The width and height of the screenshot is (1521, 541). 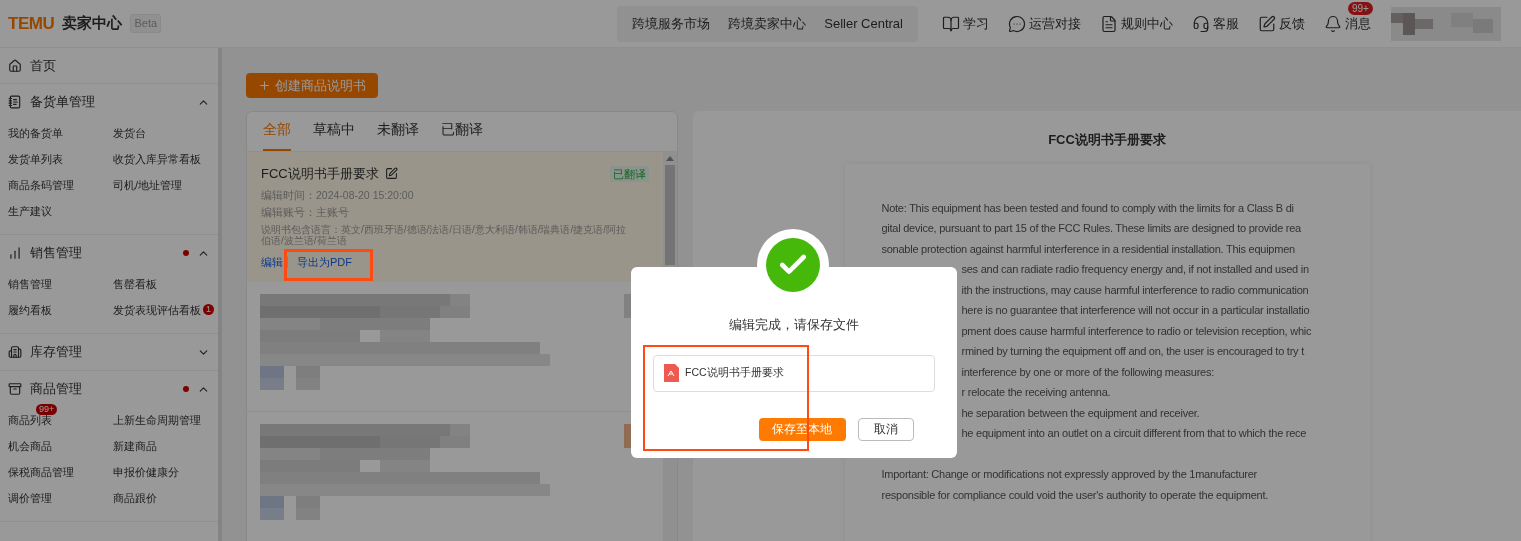 What do you see at coordinates (1333, 23) in the screenshot?
I see `bell-icon` at bounding box center [1333, 23].